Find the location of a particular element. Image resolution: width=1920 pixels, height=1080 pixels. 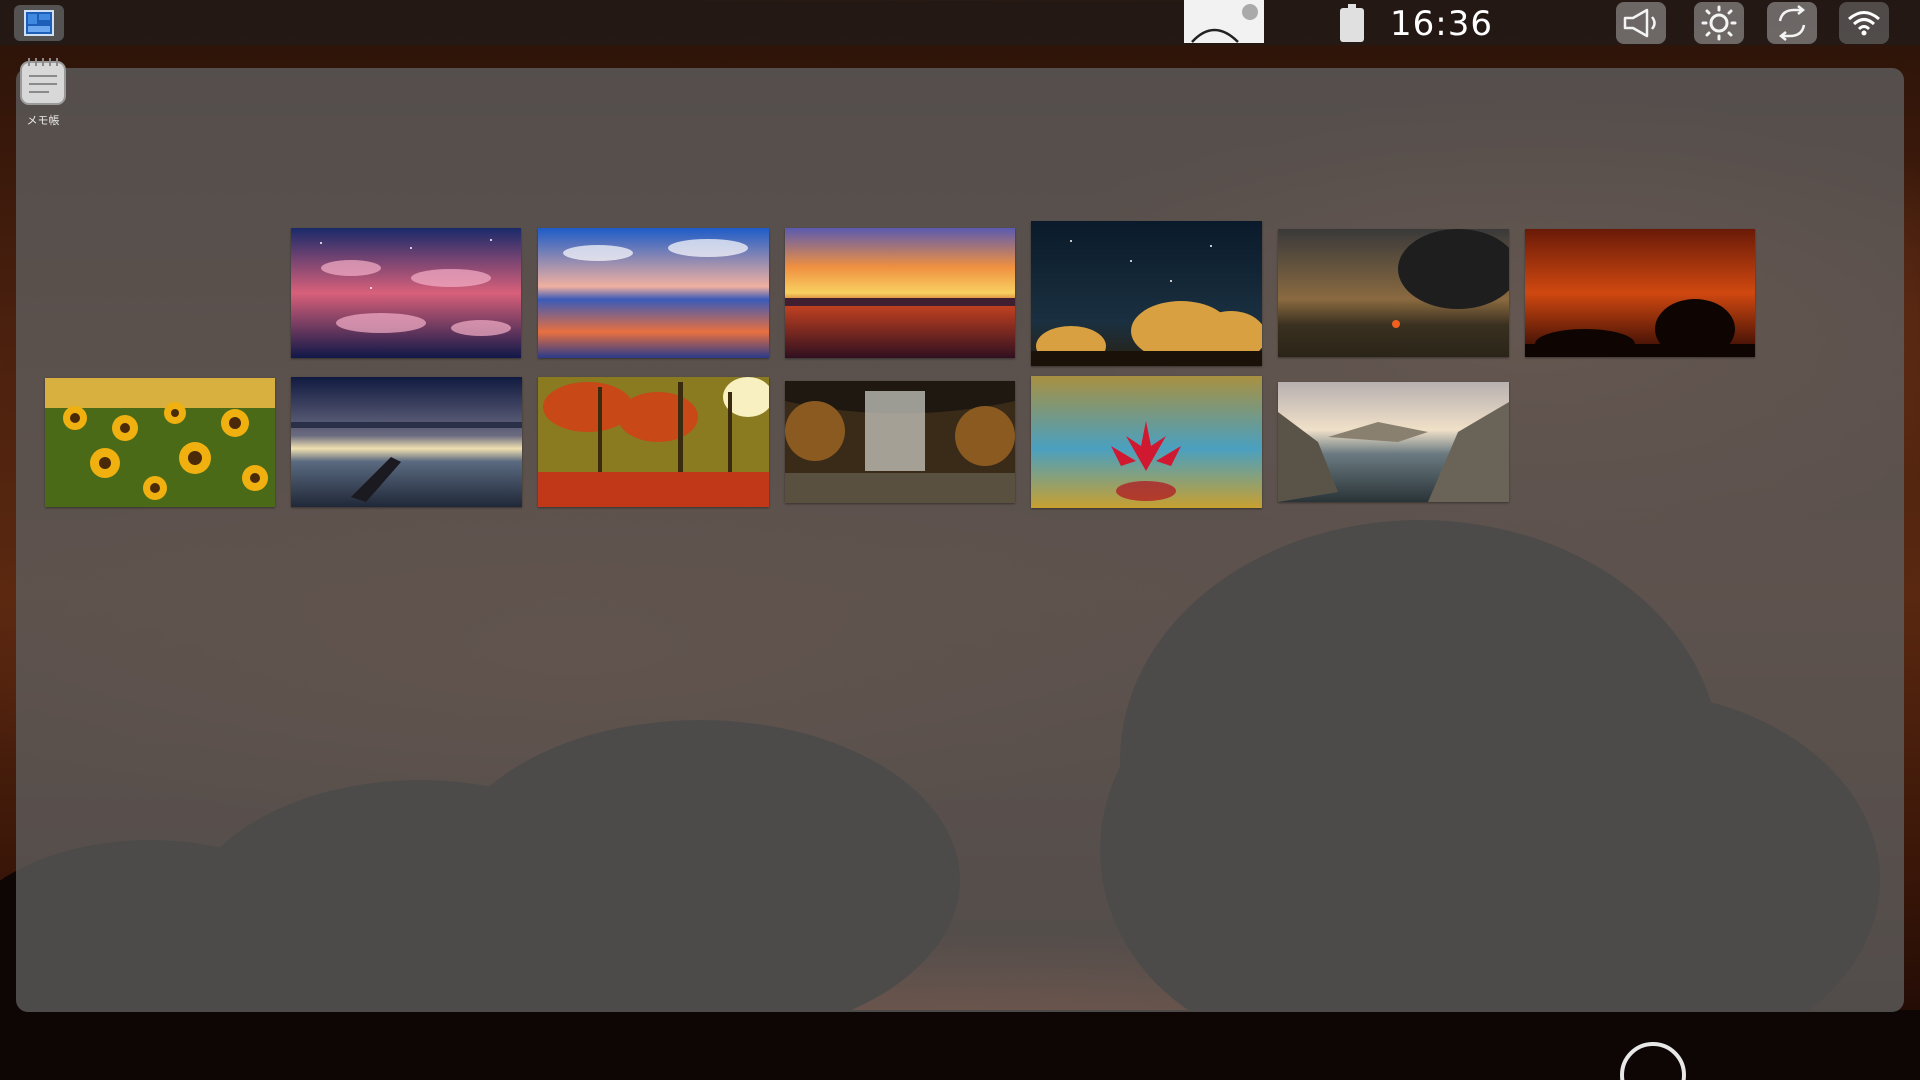

water-lily-image is located at coordinates (1146, 442).